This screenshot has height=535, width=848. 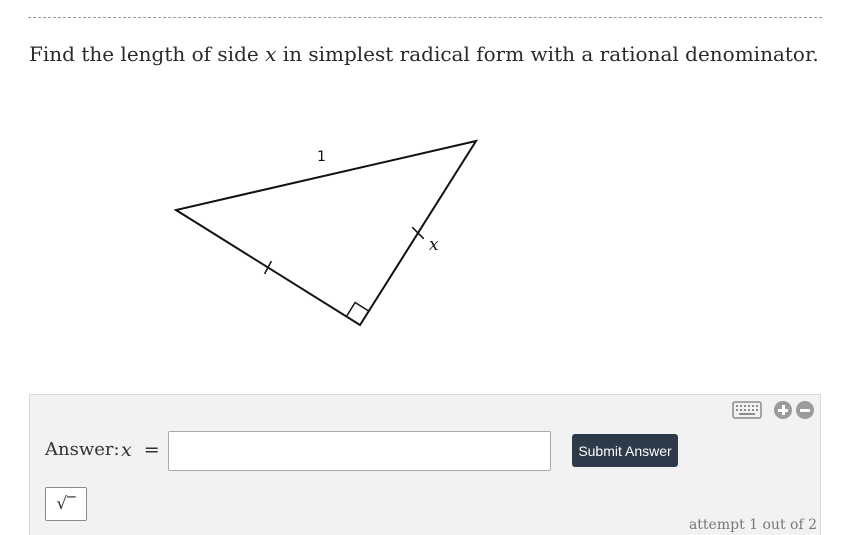 I want to click on answer-equals: =, so click(x=151, y=450).